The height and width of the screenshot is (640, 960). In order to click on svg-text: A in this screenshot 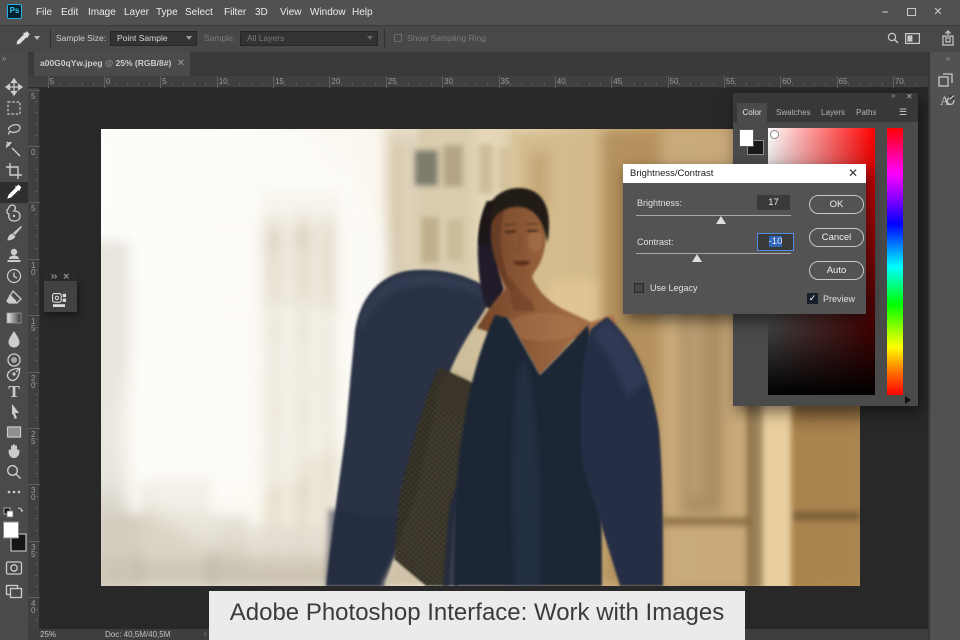, I will do `click(945, 100)`.